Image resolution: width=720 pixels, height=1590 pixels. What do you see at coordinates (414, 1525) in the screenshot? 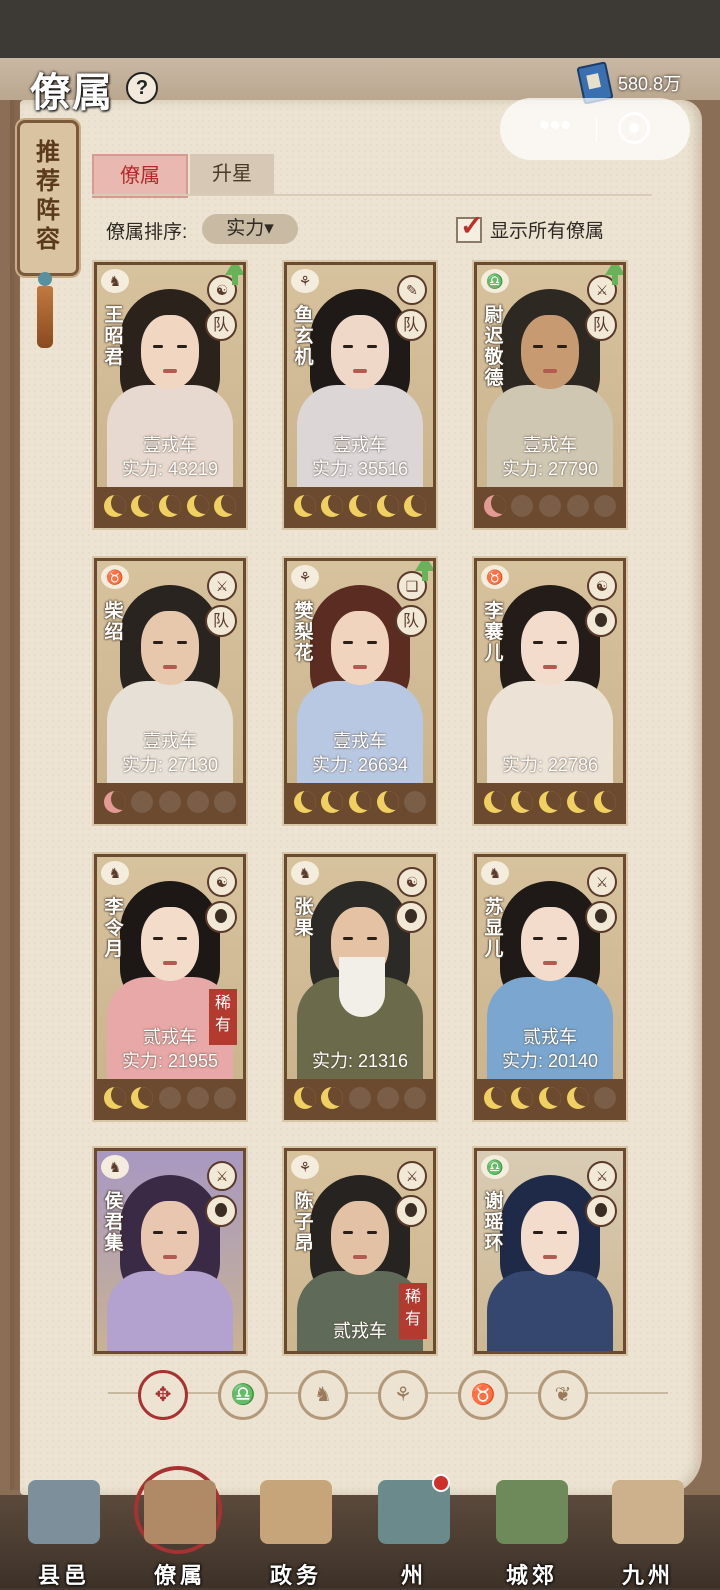
I see `nav-province: 州` at bounding box center [414, 1525].